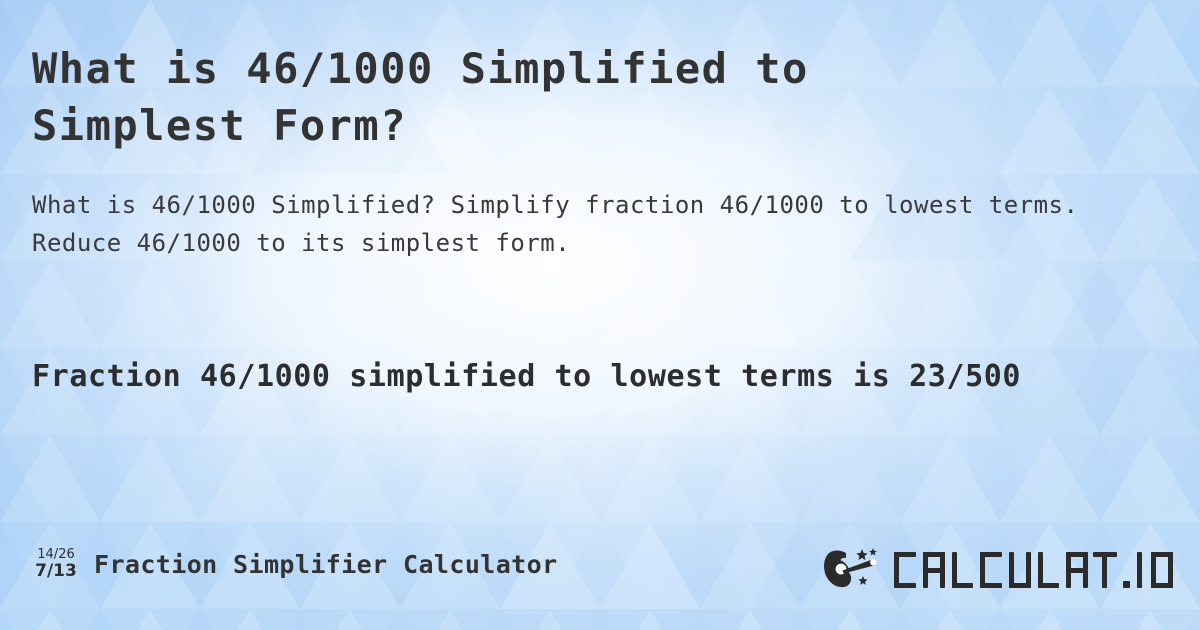 The height and width of the screenshot is (630, 1200). What do you see at coordinates (1035, 571) in the screenshot?
I see `calculatio-wordmark` at bounding box center [1035, 571].